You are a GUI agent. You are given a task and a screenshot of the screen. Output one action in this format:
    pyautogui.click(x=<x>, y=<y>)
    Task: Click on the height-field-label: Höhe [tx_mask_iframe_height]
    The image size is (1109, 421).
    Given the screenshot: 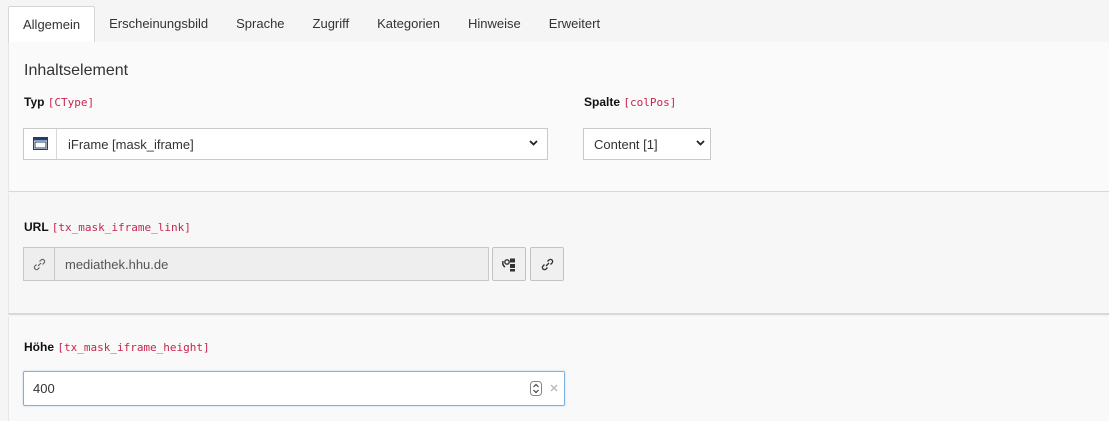 What is the action you would take?
    pyautogui.click(x=117, y=347)
    